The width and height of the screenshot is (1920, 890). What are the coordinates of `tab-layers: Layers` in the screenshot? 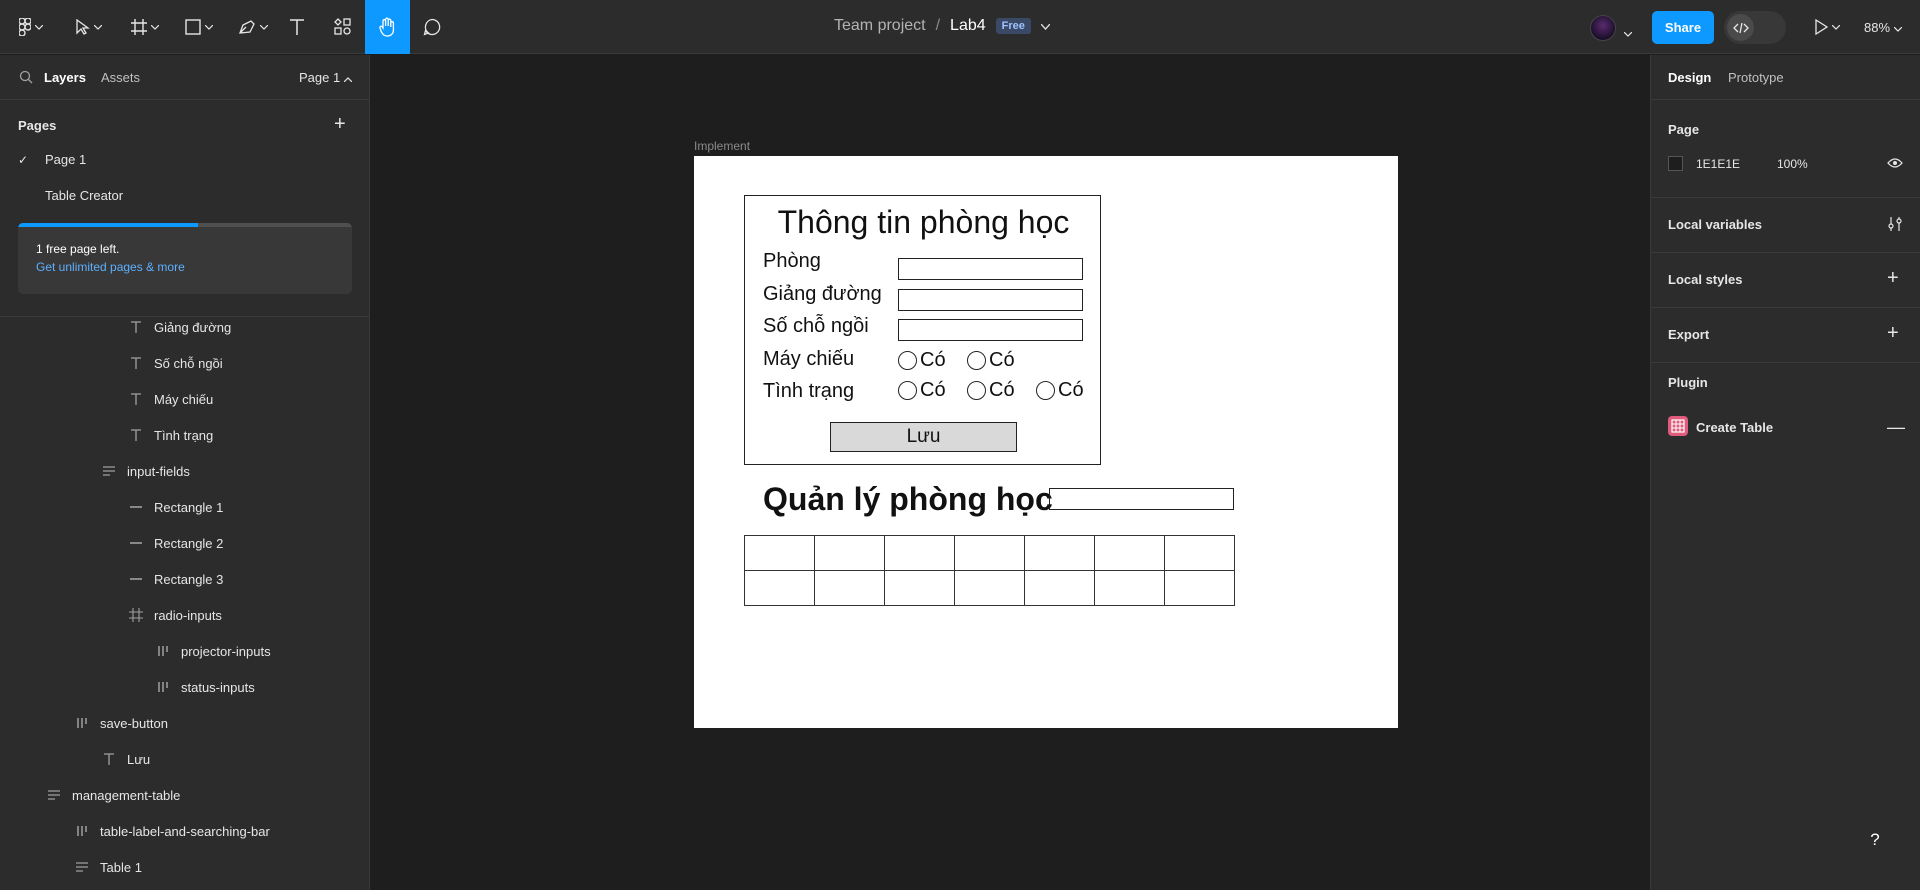 It's located at (65, 77).